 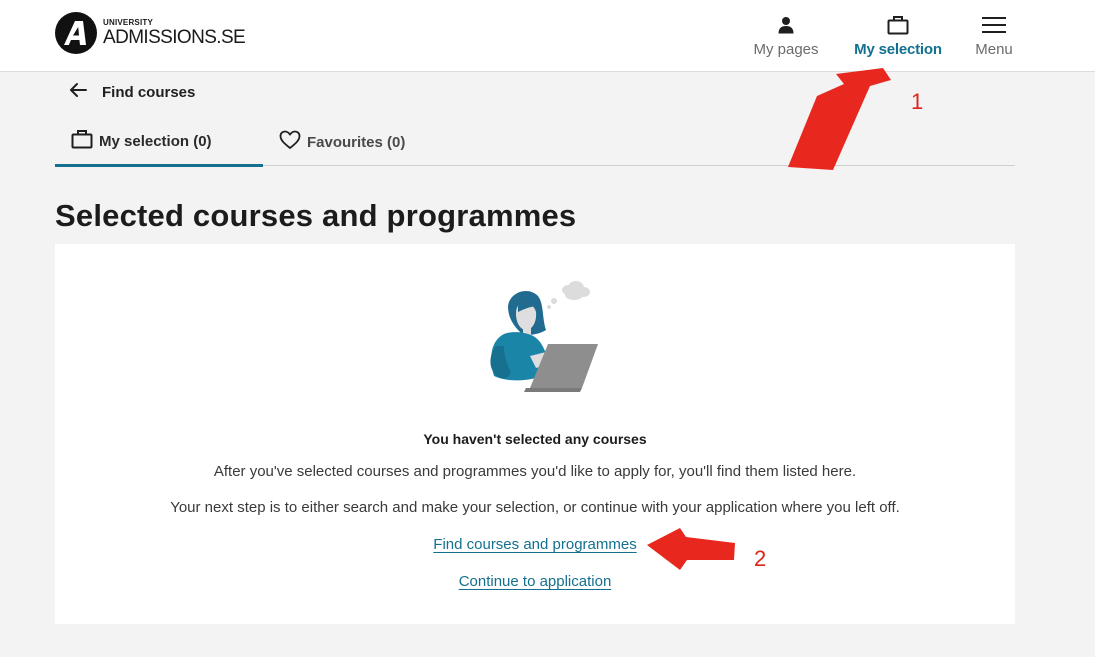 What do you see at coordinates (128, 22) in the screenshot?
I see `logo-small-text: UNIVERSITY` at bounding box center [128, 22].